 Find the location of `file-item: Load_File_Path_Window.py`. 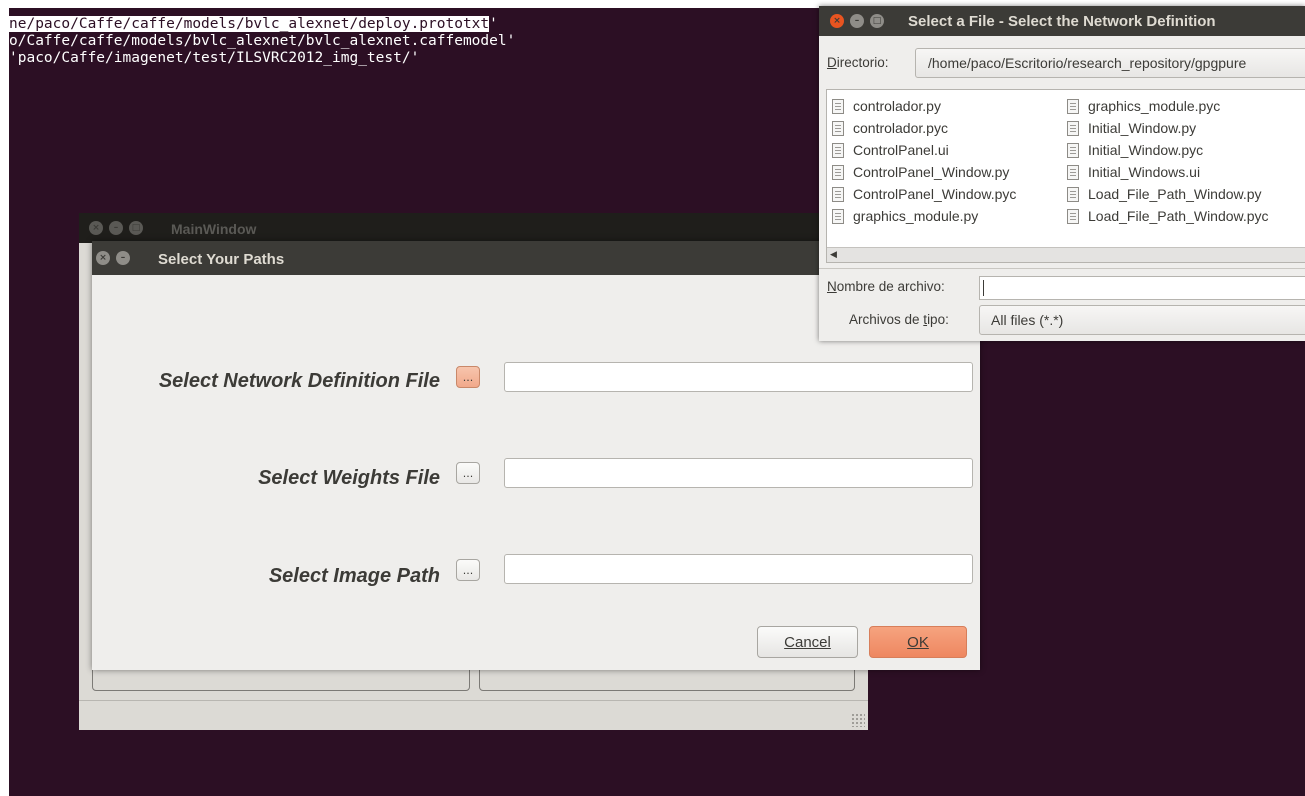

file-item: Load_File_Path_Window.py is located at coordinates (1164, 194).